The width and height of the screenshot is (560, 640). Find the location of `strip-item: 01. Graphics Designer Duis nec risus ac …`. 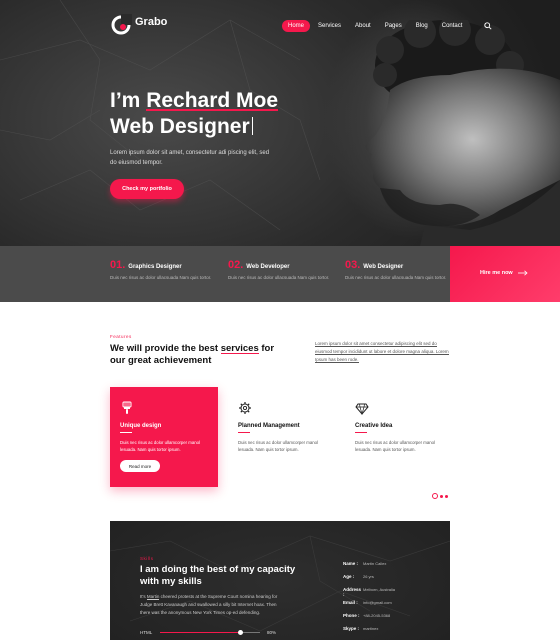

strip-item: 01. Graphics Designer Duis nec risus ac … is located at coordinates (165, 270).